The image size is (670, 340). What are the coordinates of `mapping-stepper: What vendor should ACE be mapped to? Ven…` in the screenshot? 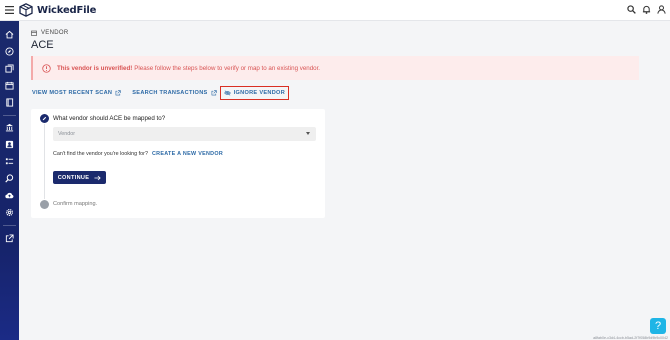 It's located at (178, 163).